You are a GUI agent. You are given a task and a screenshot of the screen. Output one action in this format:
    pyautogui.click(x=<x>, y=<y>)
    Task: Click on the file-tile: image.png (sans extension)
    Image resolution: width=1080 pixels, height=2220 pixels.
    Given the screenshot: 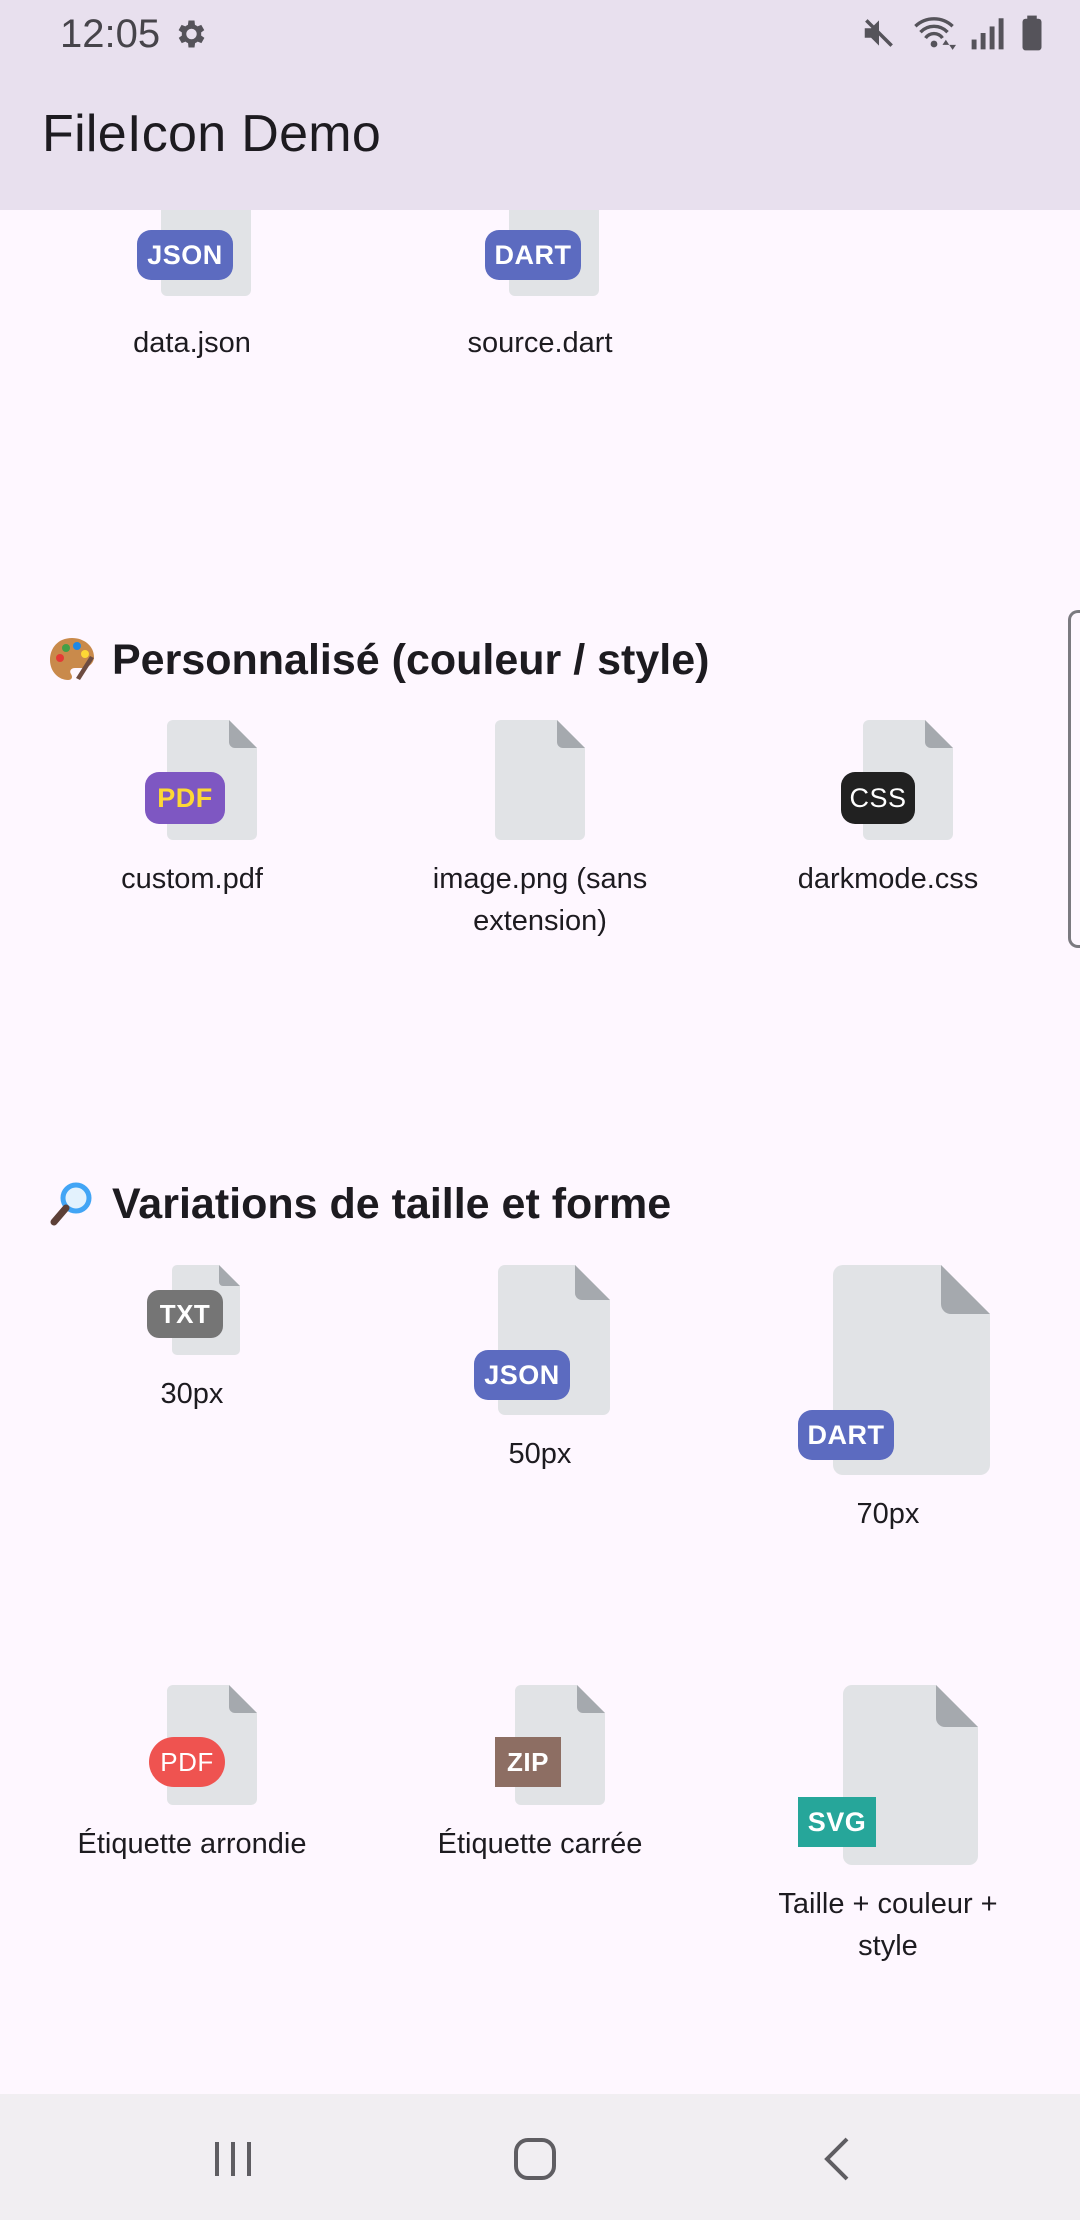 What is the action you would take?
    pyautogui.click(x=540, y=831)
    